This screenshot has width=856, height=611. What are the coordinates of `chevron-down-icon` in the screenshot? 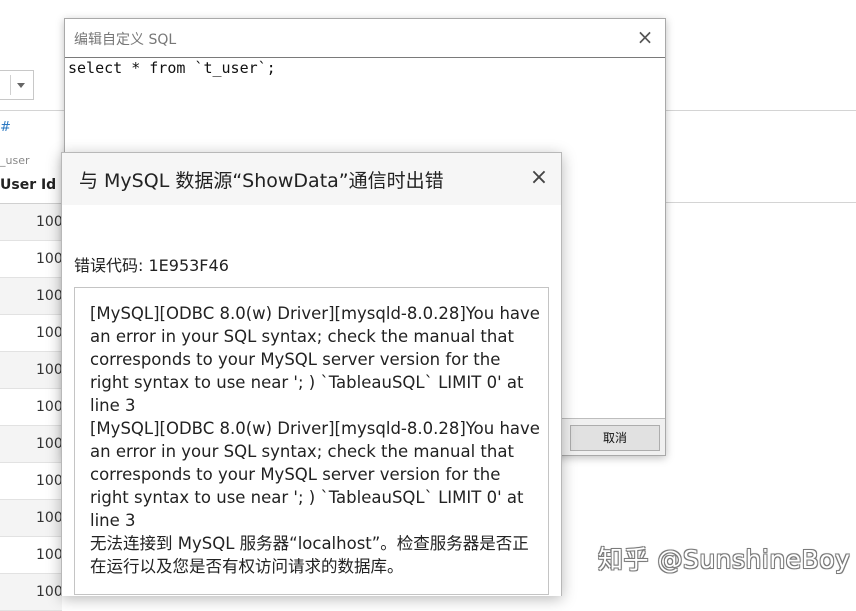 It's located at (21, 85).